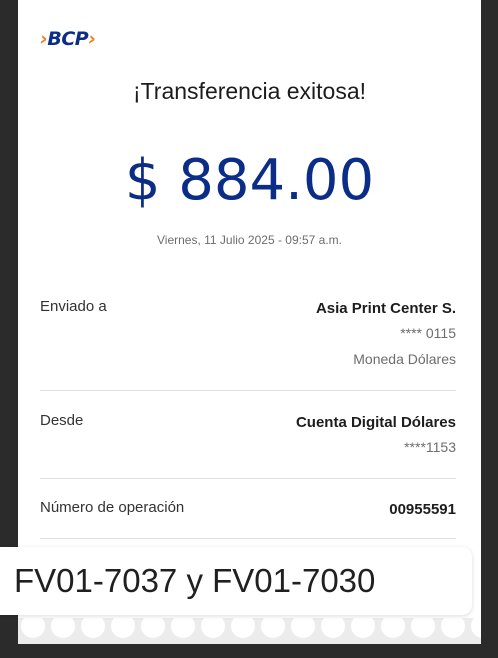  Describe the element at coordinates (195, 580) in the screenshot. I see `invoice-reference-text: FV01-7037 y FV01-7030` at that location.